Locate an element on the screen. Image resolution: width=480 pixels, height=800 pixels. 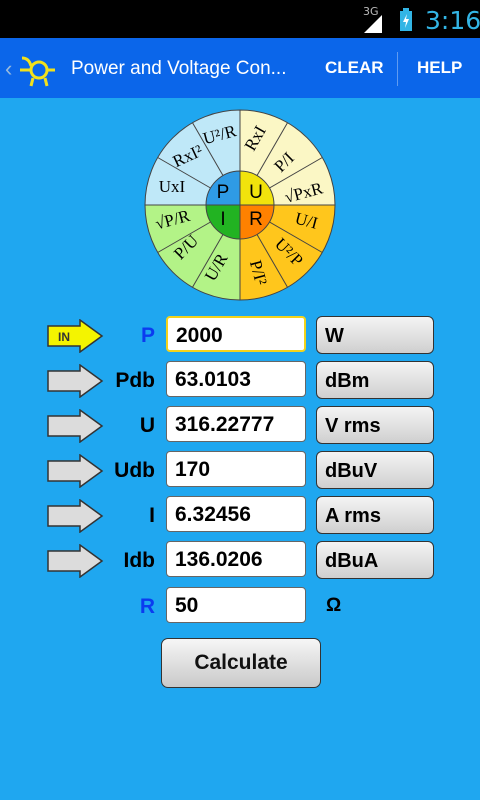
power-db-input: 63.0103 is located at coordinates (236, 379).